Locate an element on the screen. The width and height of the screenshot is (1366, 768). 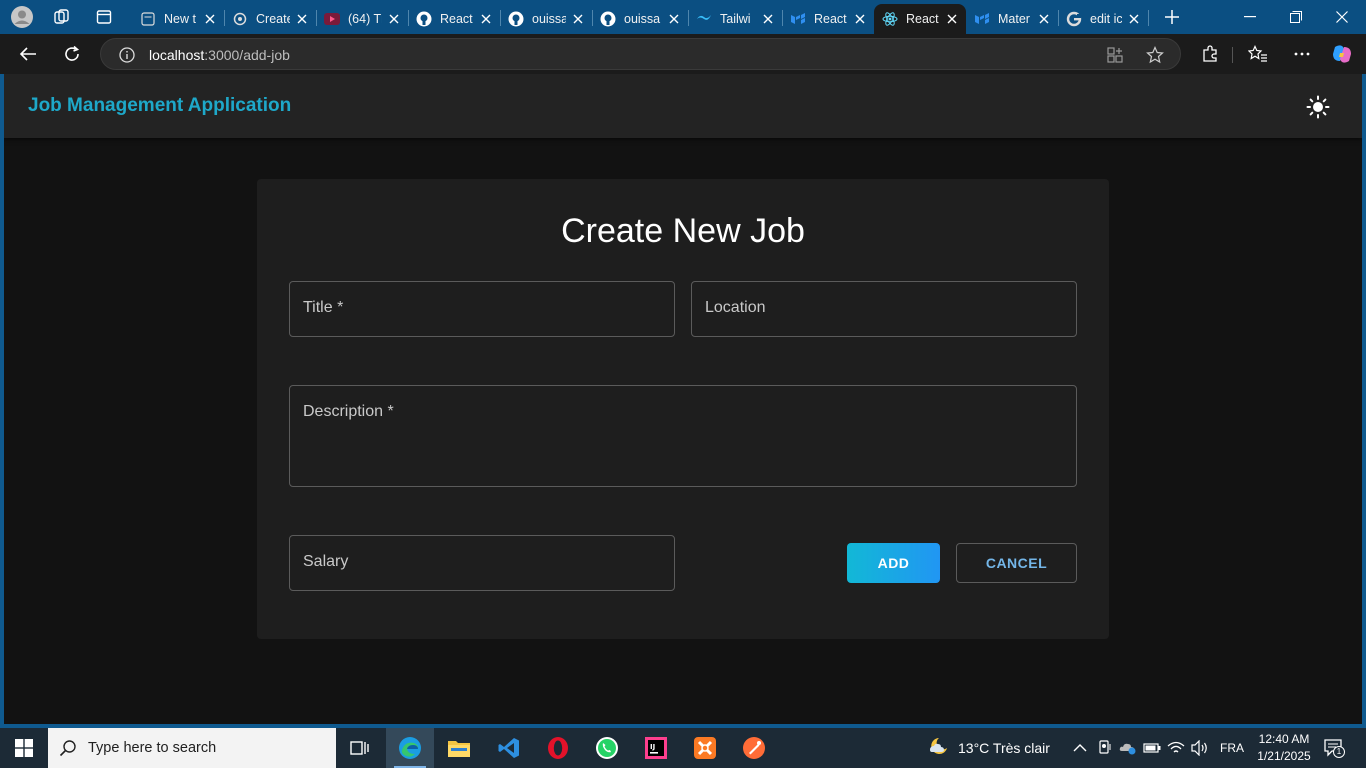
youtube-icon is located at coordinates (332, 19).